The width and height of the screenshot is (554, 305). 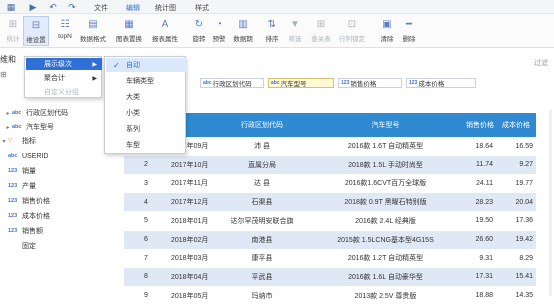 What do you see at coordinates (516, 240) in the screenshot?
I see `table-cell-cost: 19.42` at bounding box center [516, 240].